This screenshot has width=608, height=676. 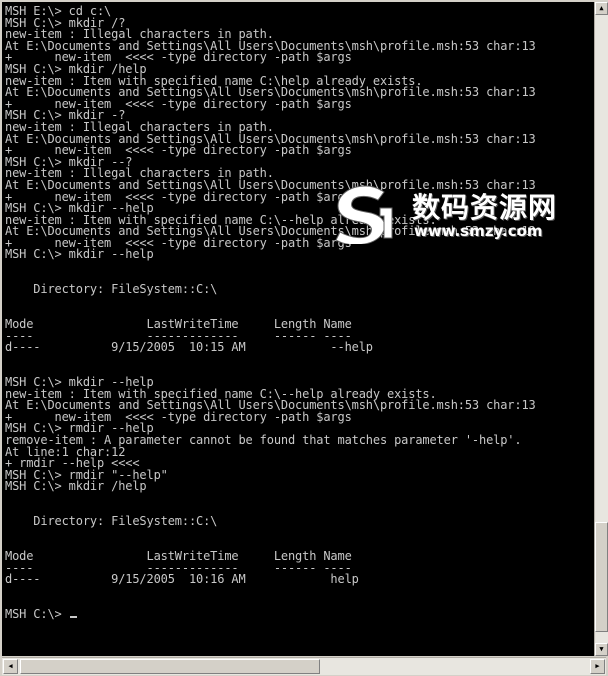 I want to click on scroll-left-arrow-icon: ◀, so click(x=10, y=666).